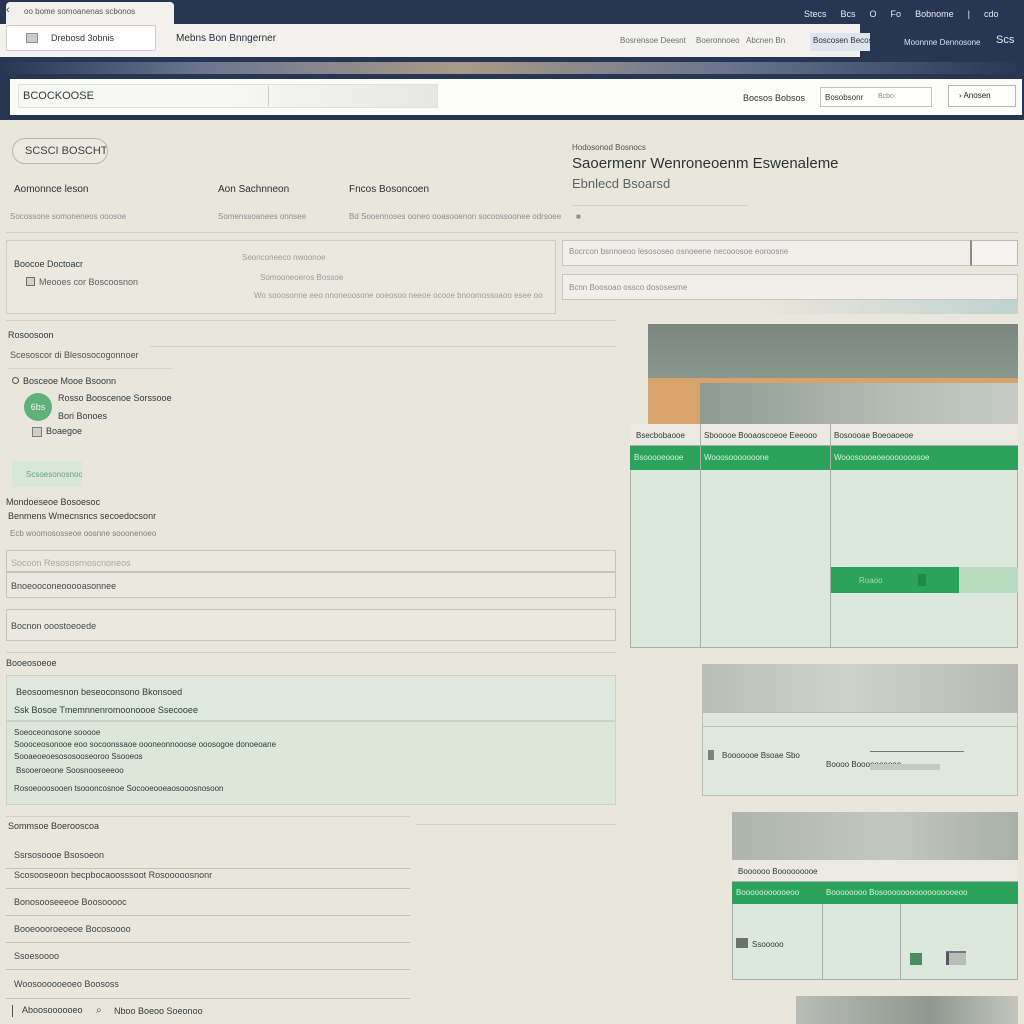 The image size is (1024, 1024). Describe the element at coordinates (917, 751) in the screenshot. I see `card-2-line` at that location.